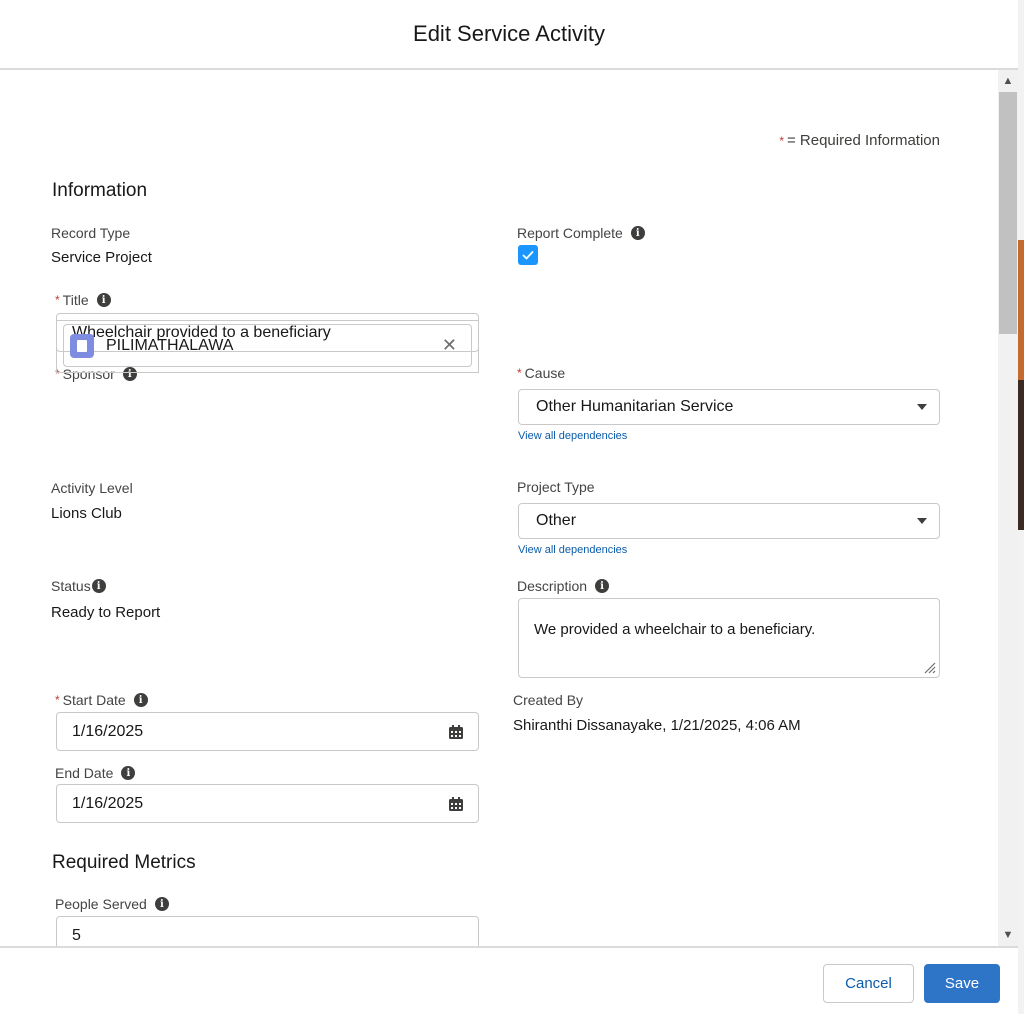 The image size is (1024, 1014). What do you see at coordinates (91, 233) in the screenshot?
I see `record-type-label: Record Type` at bounding box center [91, 233].